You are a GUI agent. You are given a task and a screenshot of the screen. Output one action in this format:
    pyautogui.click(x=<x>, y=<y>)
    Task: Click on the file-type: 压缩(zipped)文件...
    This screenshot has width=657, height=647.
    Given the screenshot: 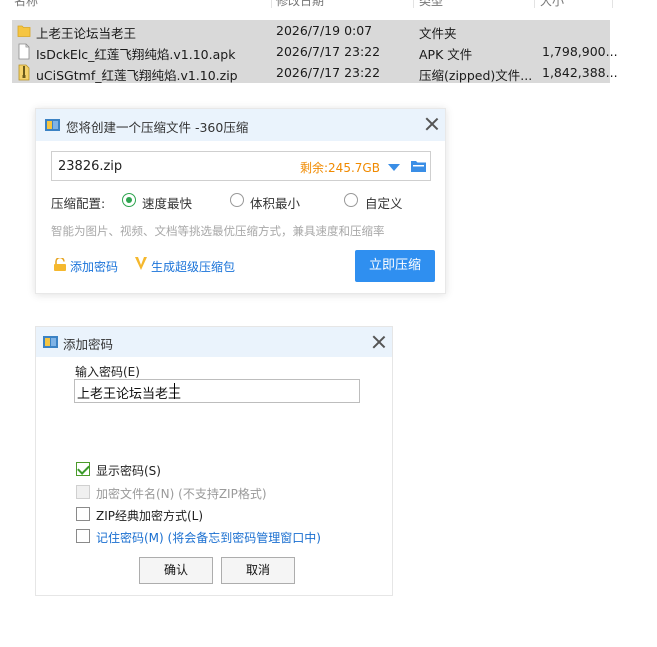 What is the action you would take?
    pyautogui.click(x=476, y=75)
    